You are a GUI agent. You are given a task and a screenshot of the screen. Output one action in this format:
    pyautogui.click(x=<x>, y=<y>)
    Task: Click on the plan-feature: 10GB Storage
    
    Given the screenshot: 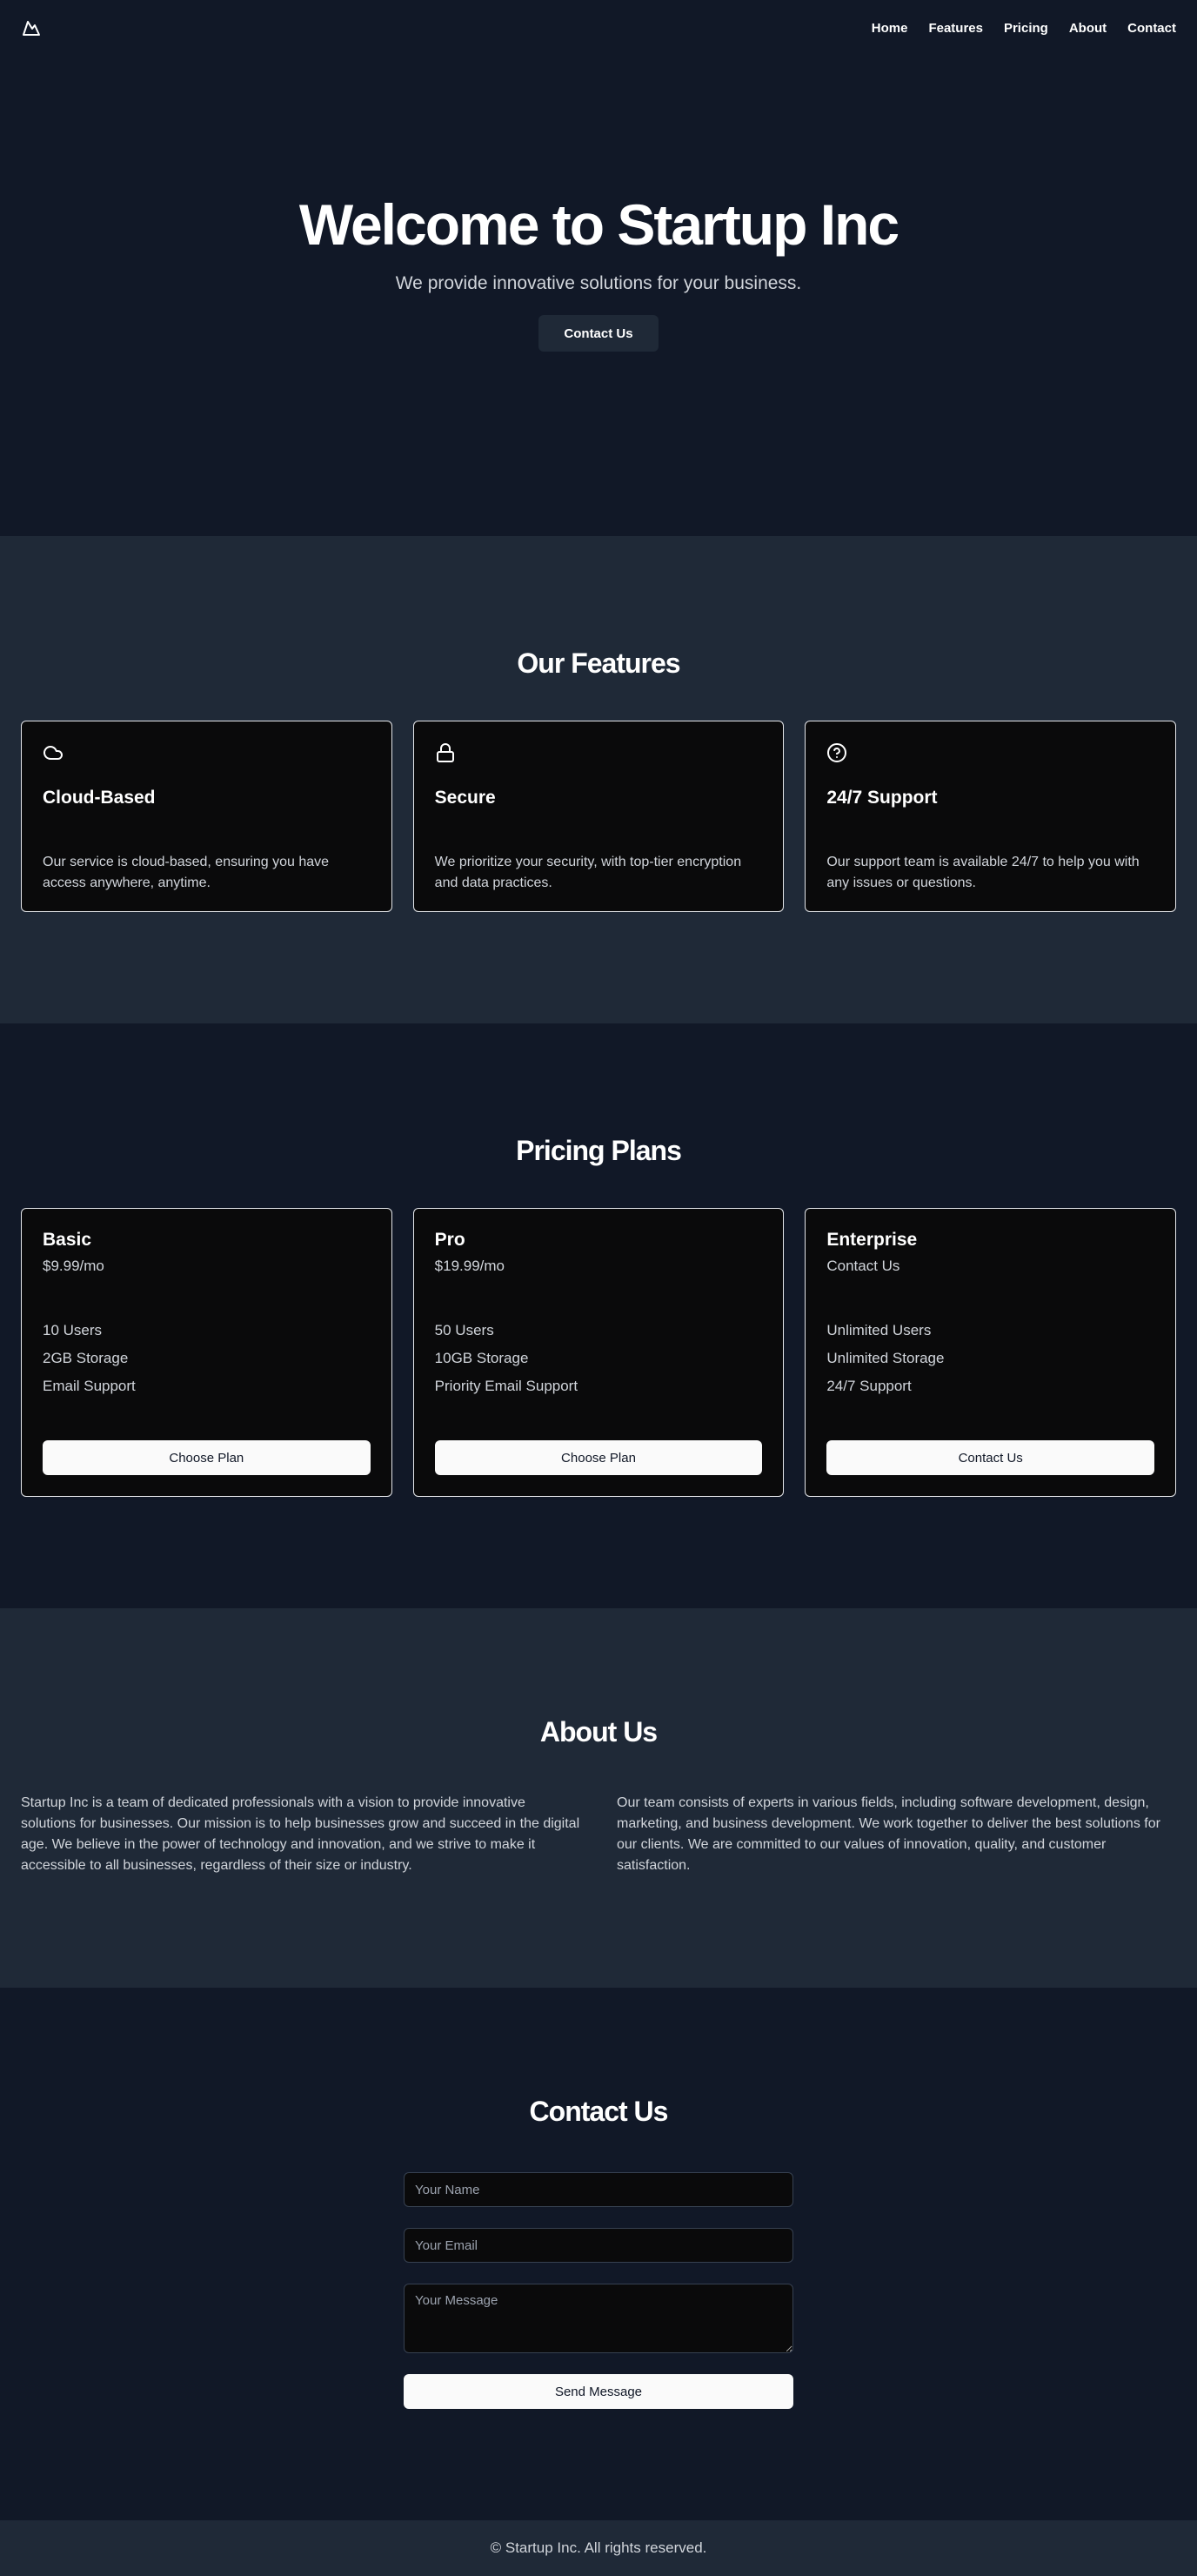 What is the action you would take?
    pyautogui.click(x=481, y=1358)
    